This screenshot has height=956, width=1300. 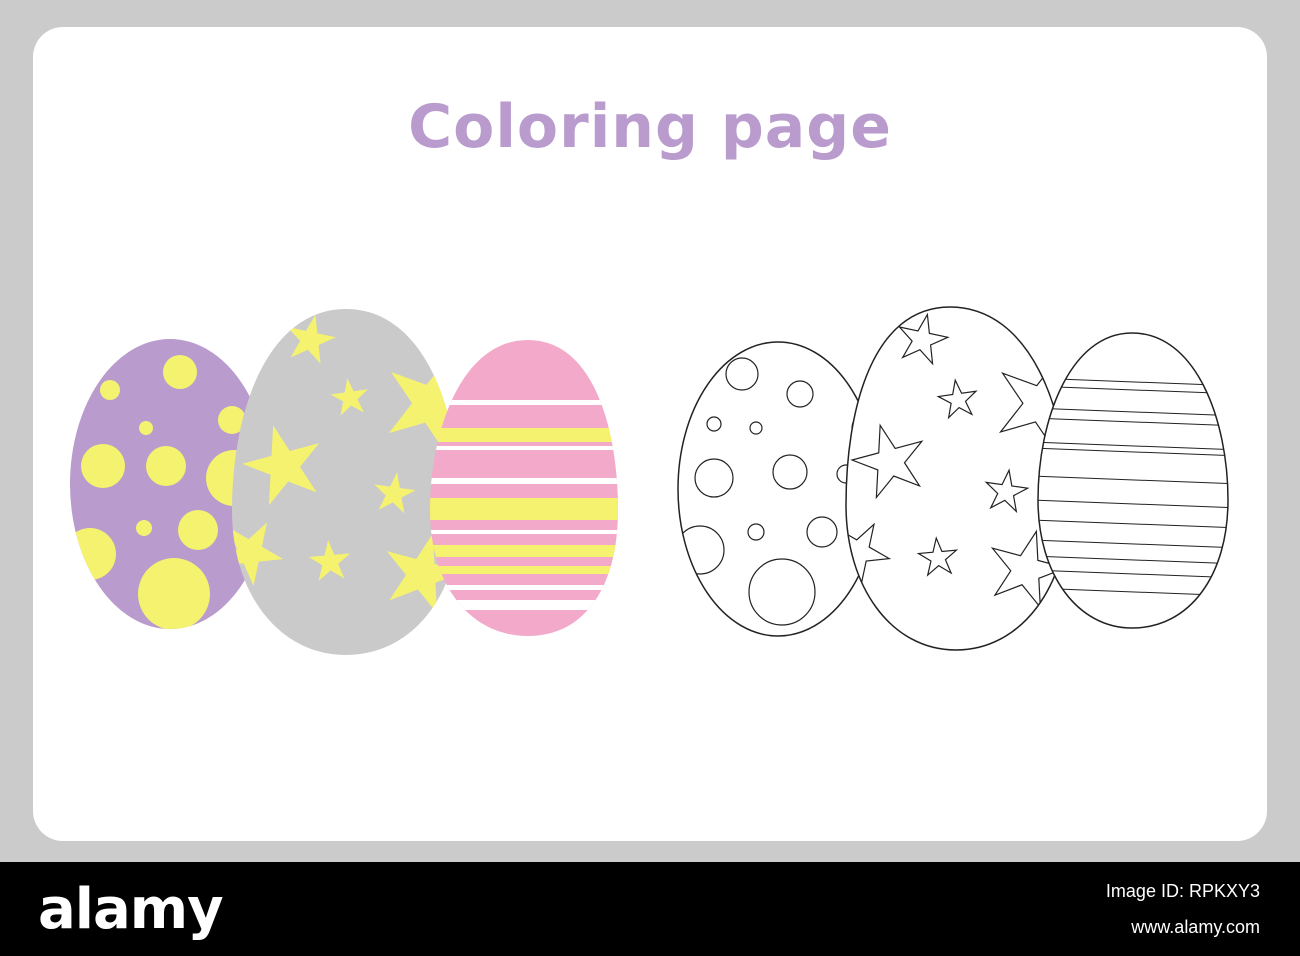 What do you see at coordinates (1195, 927) in the screenshot?
I see `site-url-text: www.alamy.com` at bounding box center [1195, 927].